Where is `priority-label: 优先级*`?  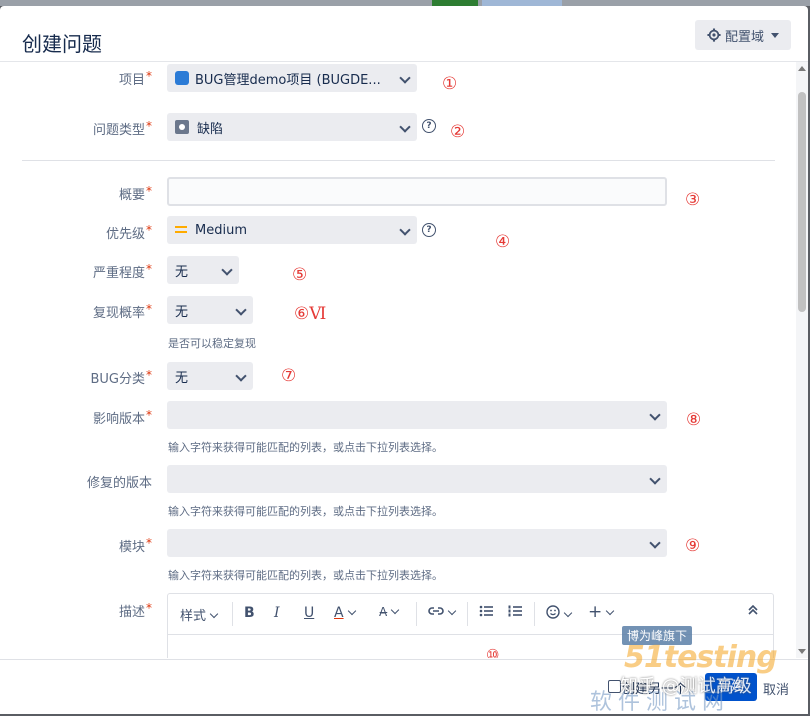 priority-label: 优先级* is located at coordinates (128, 232).